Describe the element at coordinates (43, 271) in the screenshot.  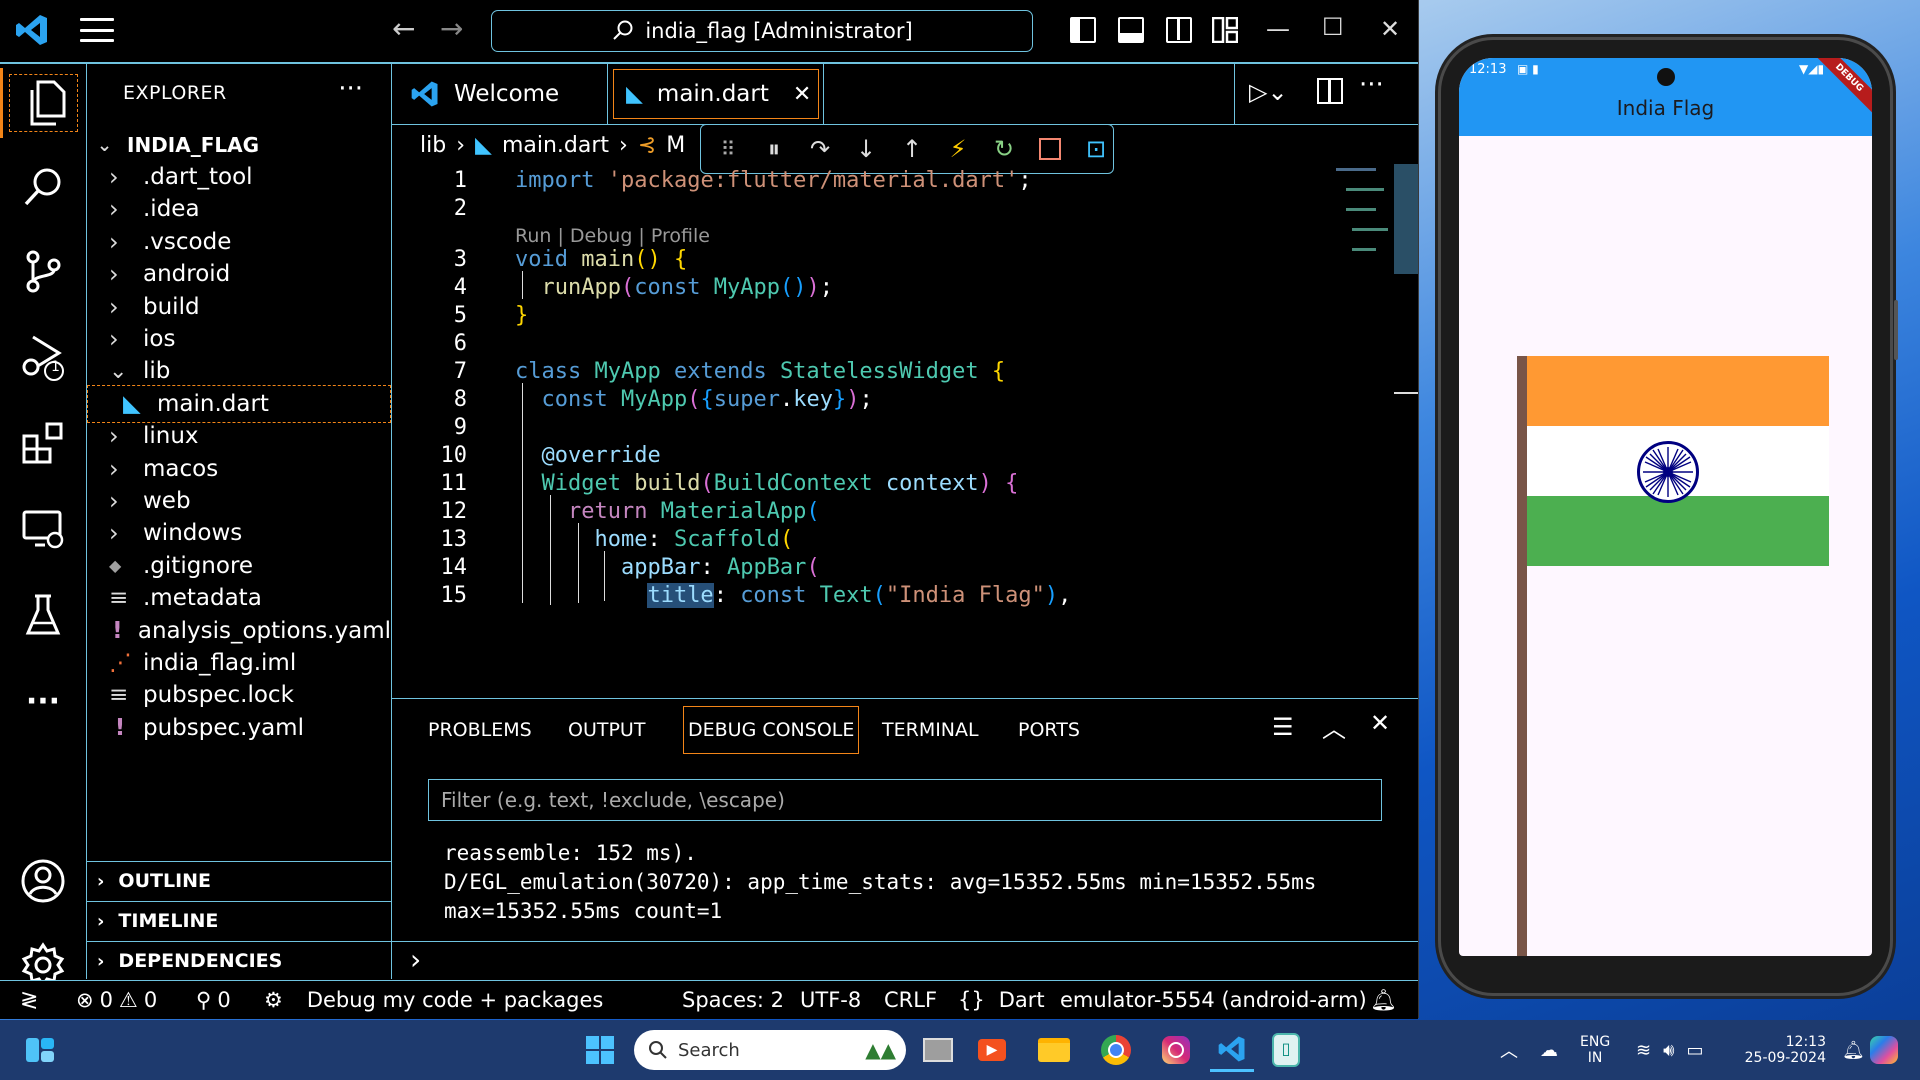
I see `source-control-icon` at that location.